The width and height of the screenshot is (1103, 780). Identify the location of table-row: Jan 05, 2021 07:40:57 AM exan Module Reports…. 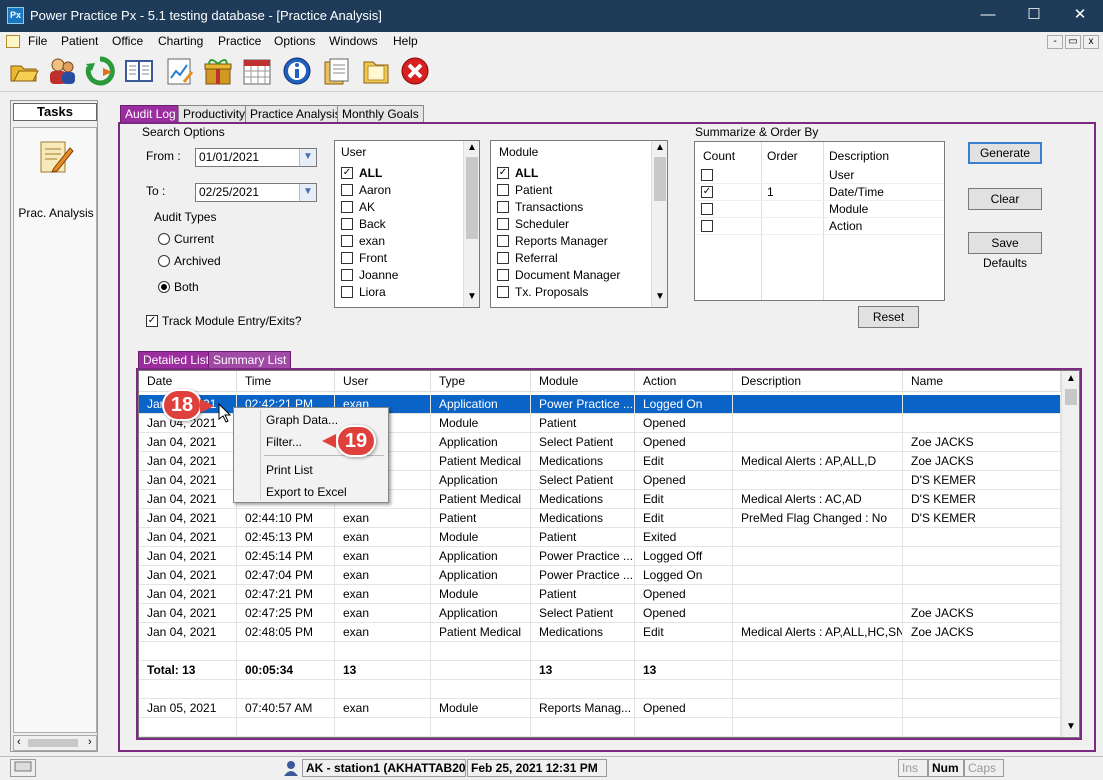
(600, 708).